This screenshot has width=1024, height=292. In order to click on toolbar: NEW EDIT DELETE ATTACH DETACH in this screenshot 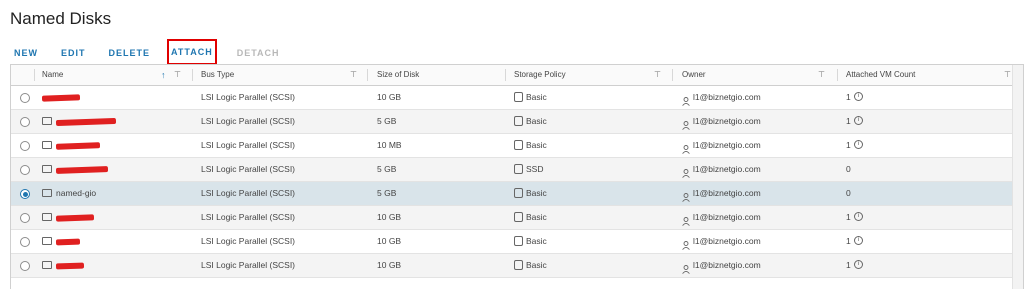, I will do `click(155, 52)`.